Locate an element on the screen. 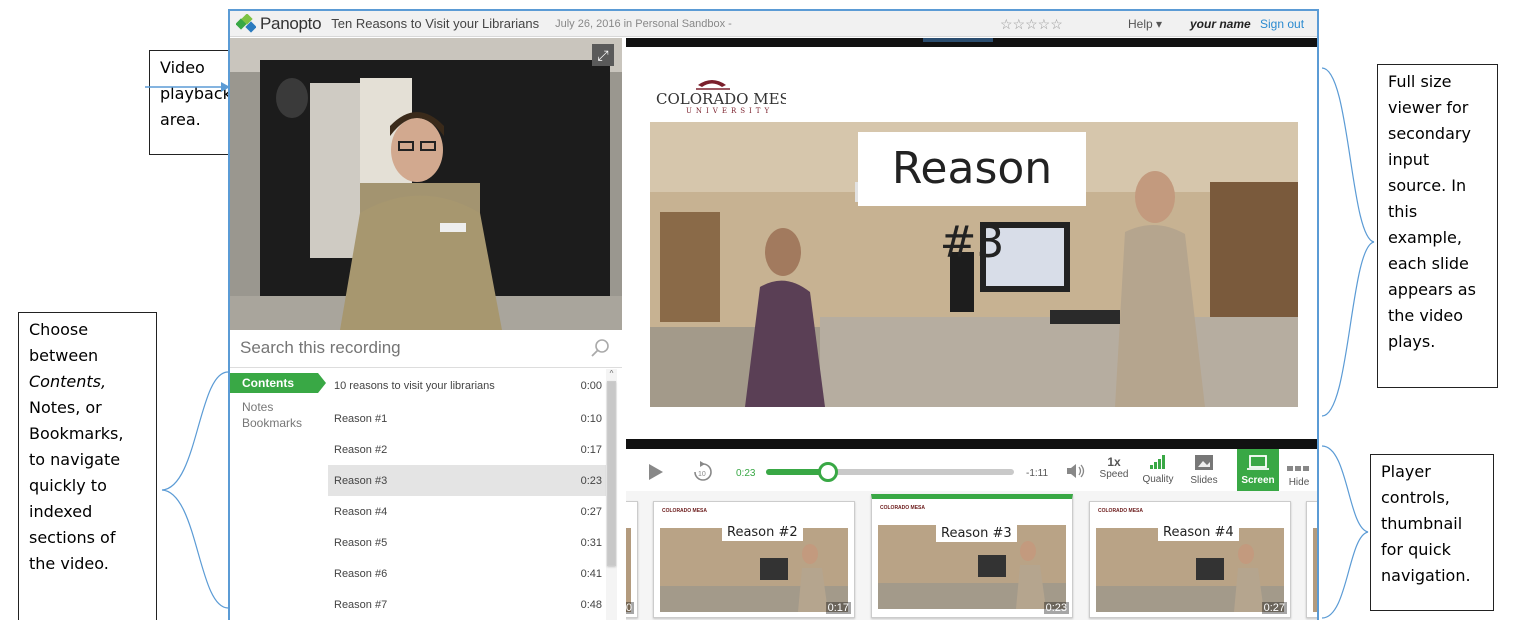 Image resolution: width=1519 pixels, height=620 pixels. quality-label: Quality is located at coordinates (1158, 479).